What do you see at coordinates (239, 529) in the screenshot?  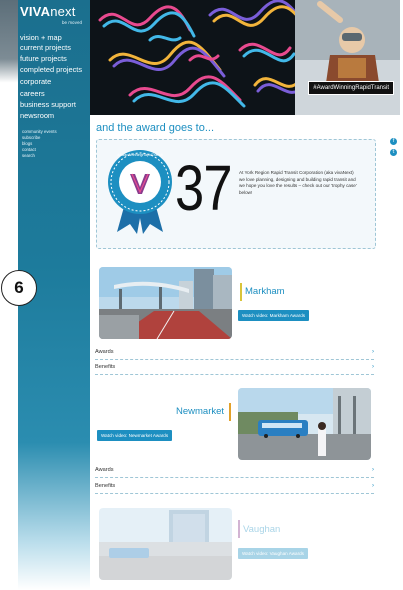 I see `vaughan-accent-bar` at bounding box center [239, 529].